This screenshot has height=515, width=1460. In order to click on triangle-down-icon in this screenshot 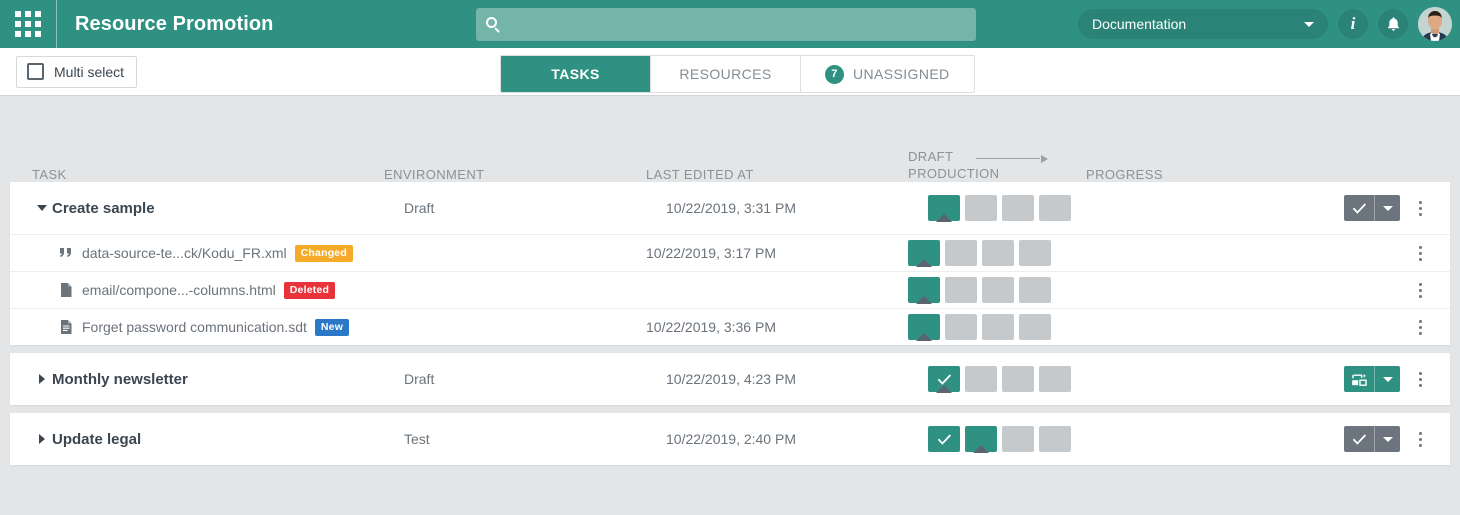, I will do `click(42, 208)`.